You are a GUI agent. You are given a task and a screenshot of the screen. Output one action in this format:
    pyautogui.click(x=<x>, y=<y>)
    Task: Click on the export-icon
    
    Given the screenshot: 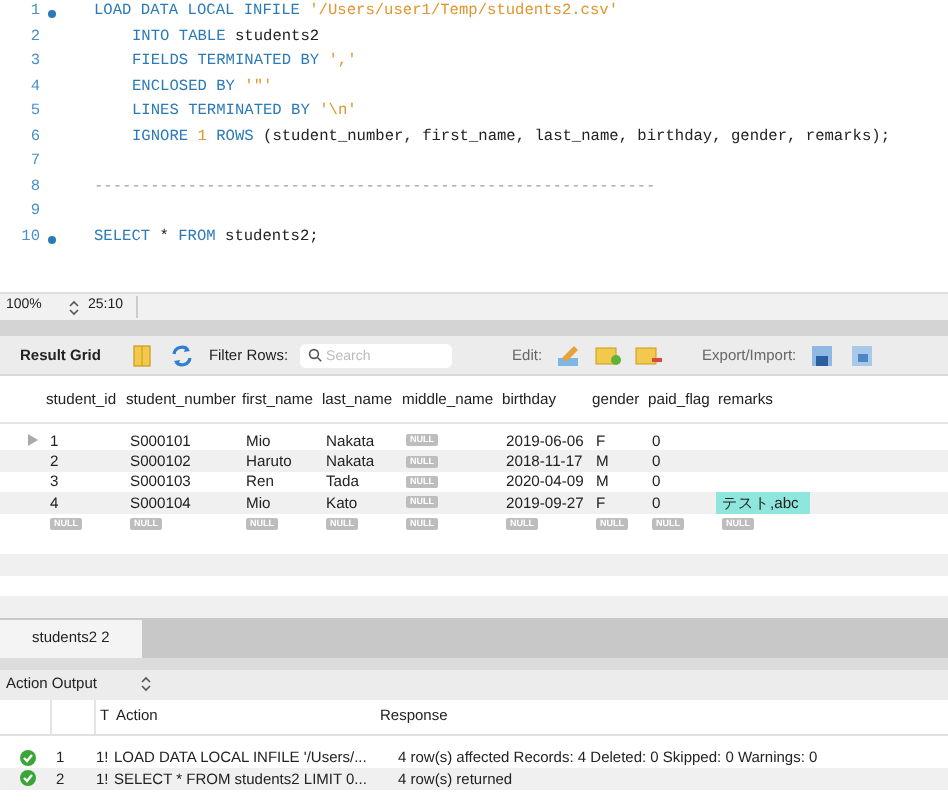 What is the action you would take?
    pyautogui.click(x=822, y=355)
    